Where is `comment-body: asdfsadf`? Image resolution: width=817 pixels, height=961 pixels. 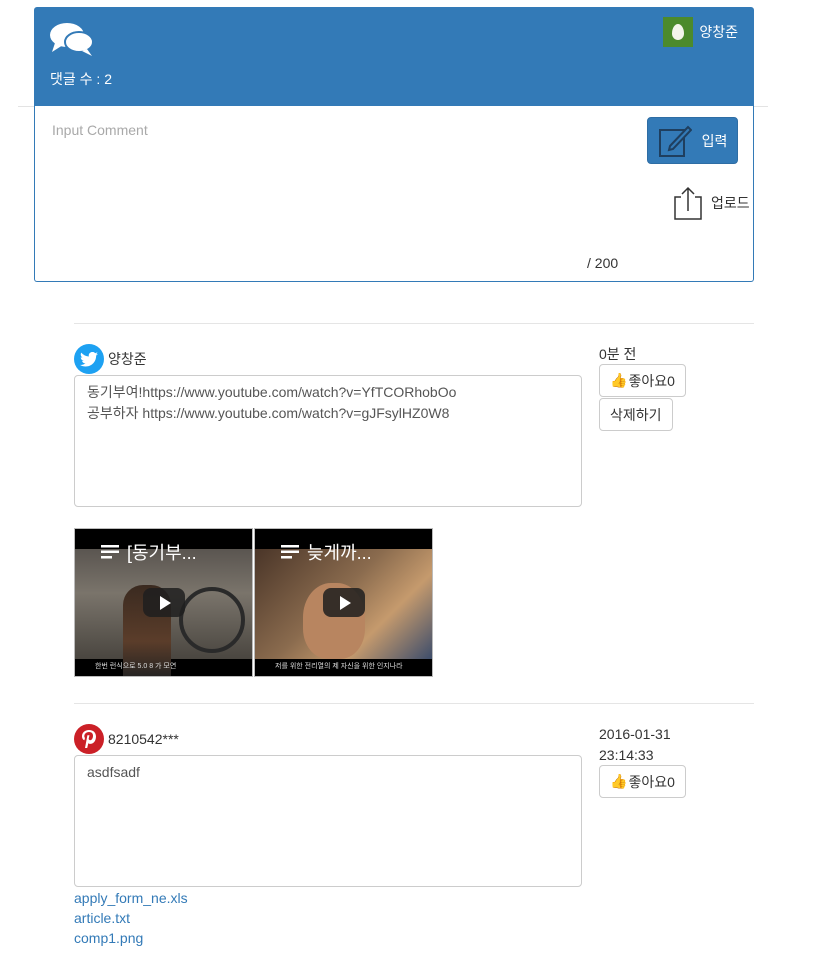
comment-body: asdfsadf is located at coordinates (328, 821).